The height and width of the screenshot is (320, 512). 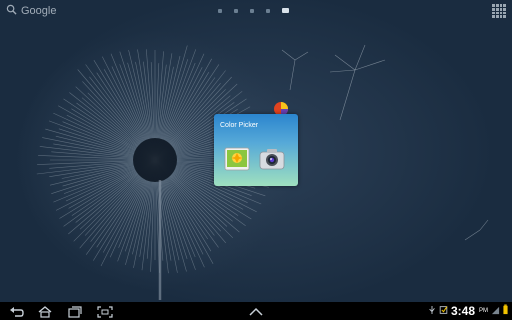 I want to click on folder-popup: Color Picker, so click(x=256, y=150).